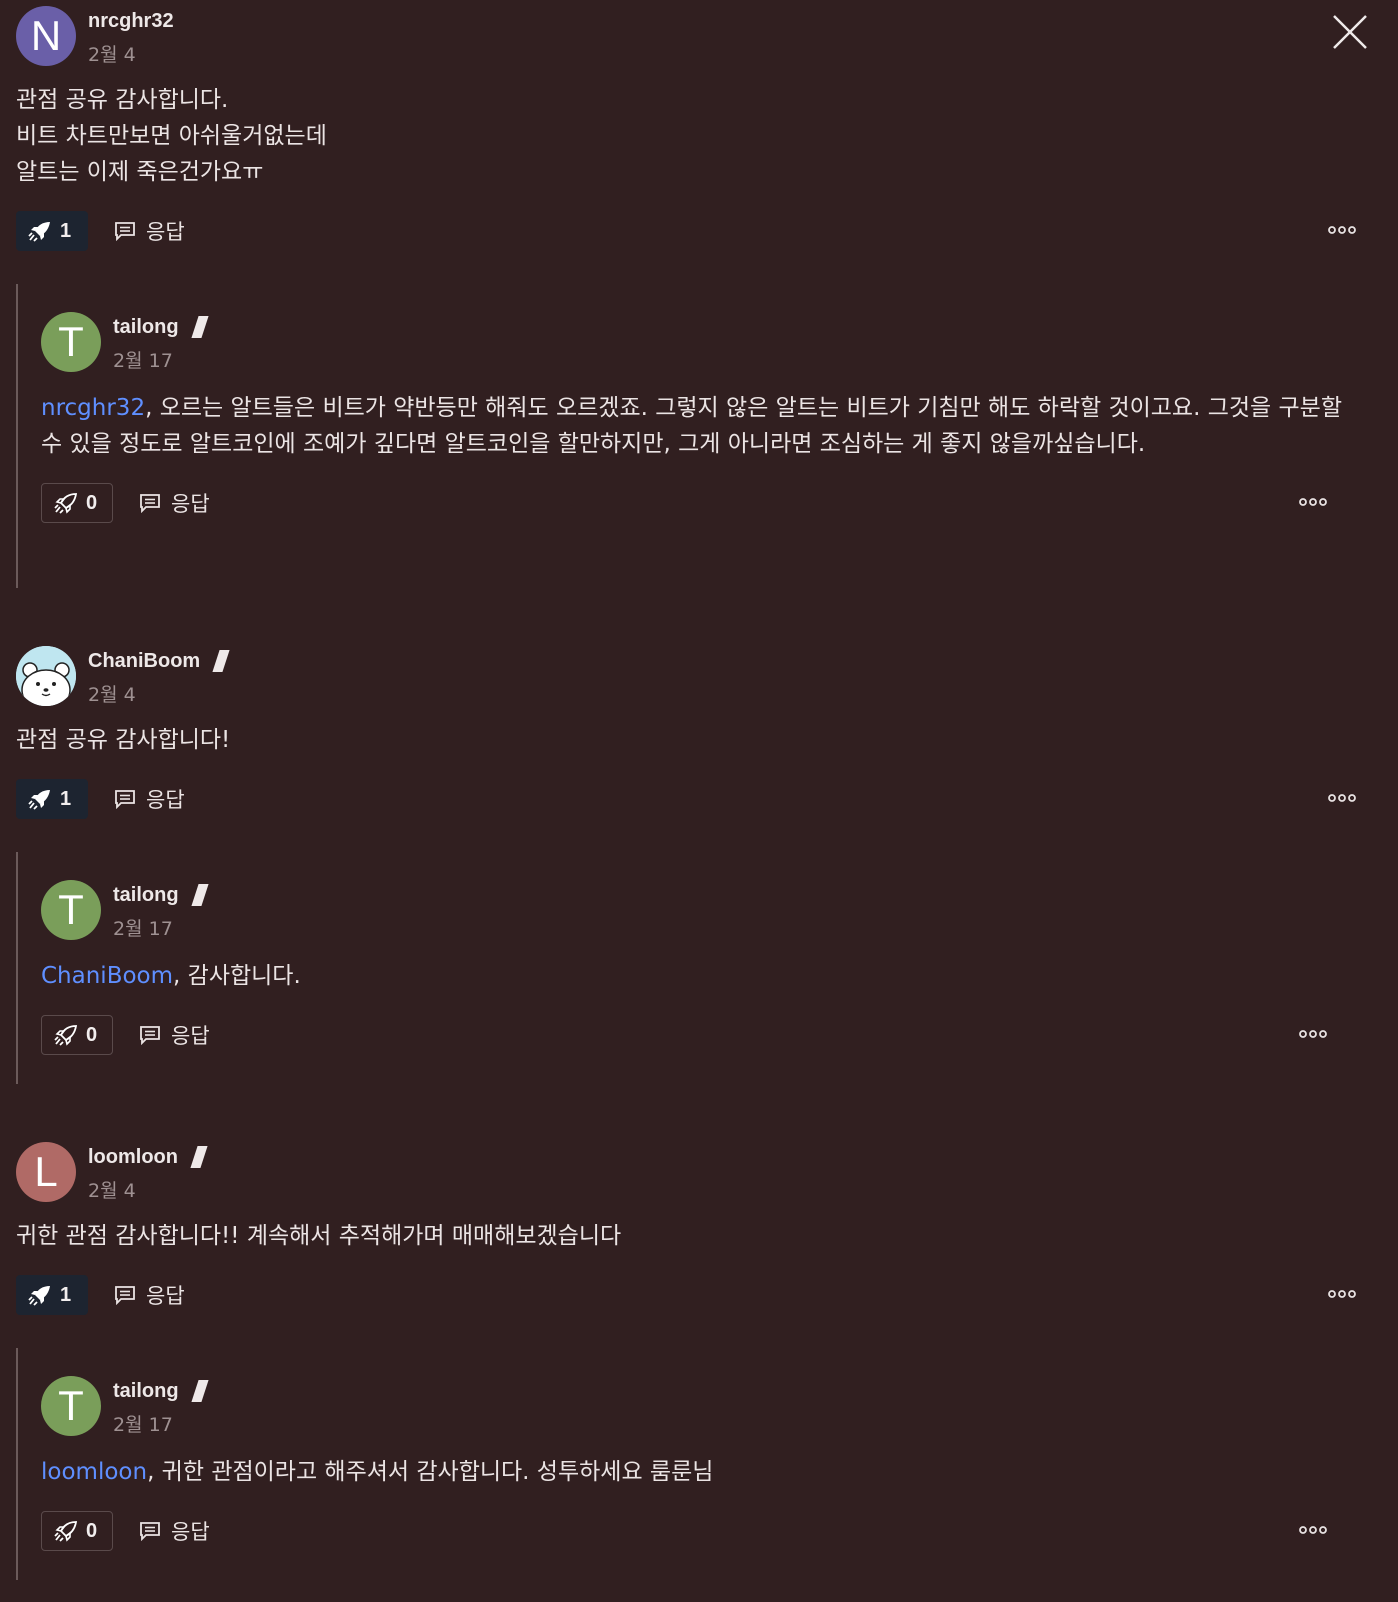 The width and height of the screenshot is (1398, 1602). I want to click on user-mention: loomloon, so click(94, 1472).